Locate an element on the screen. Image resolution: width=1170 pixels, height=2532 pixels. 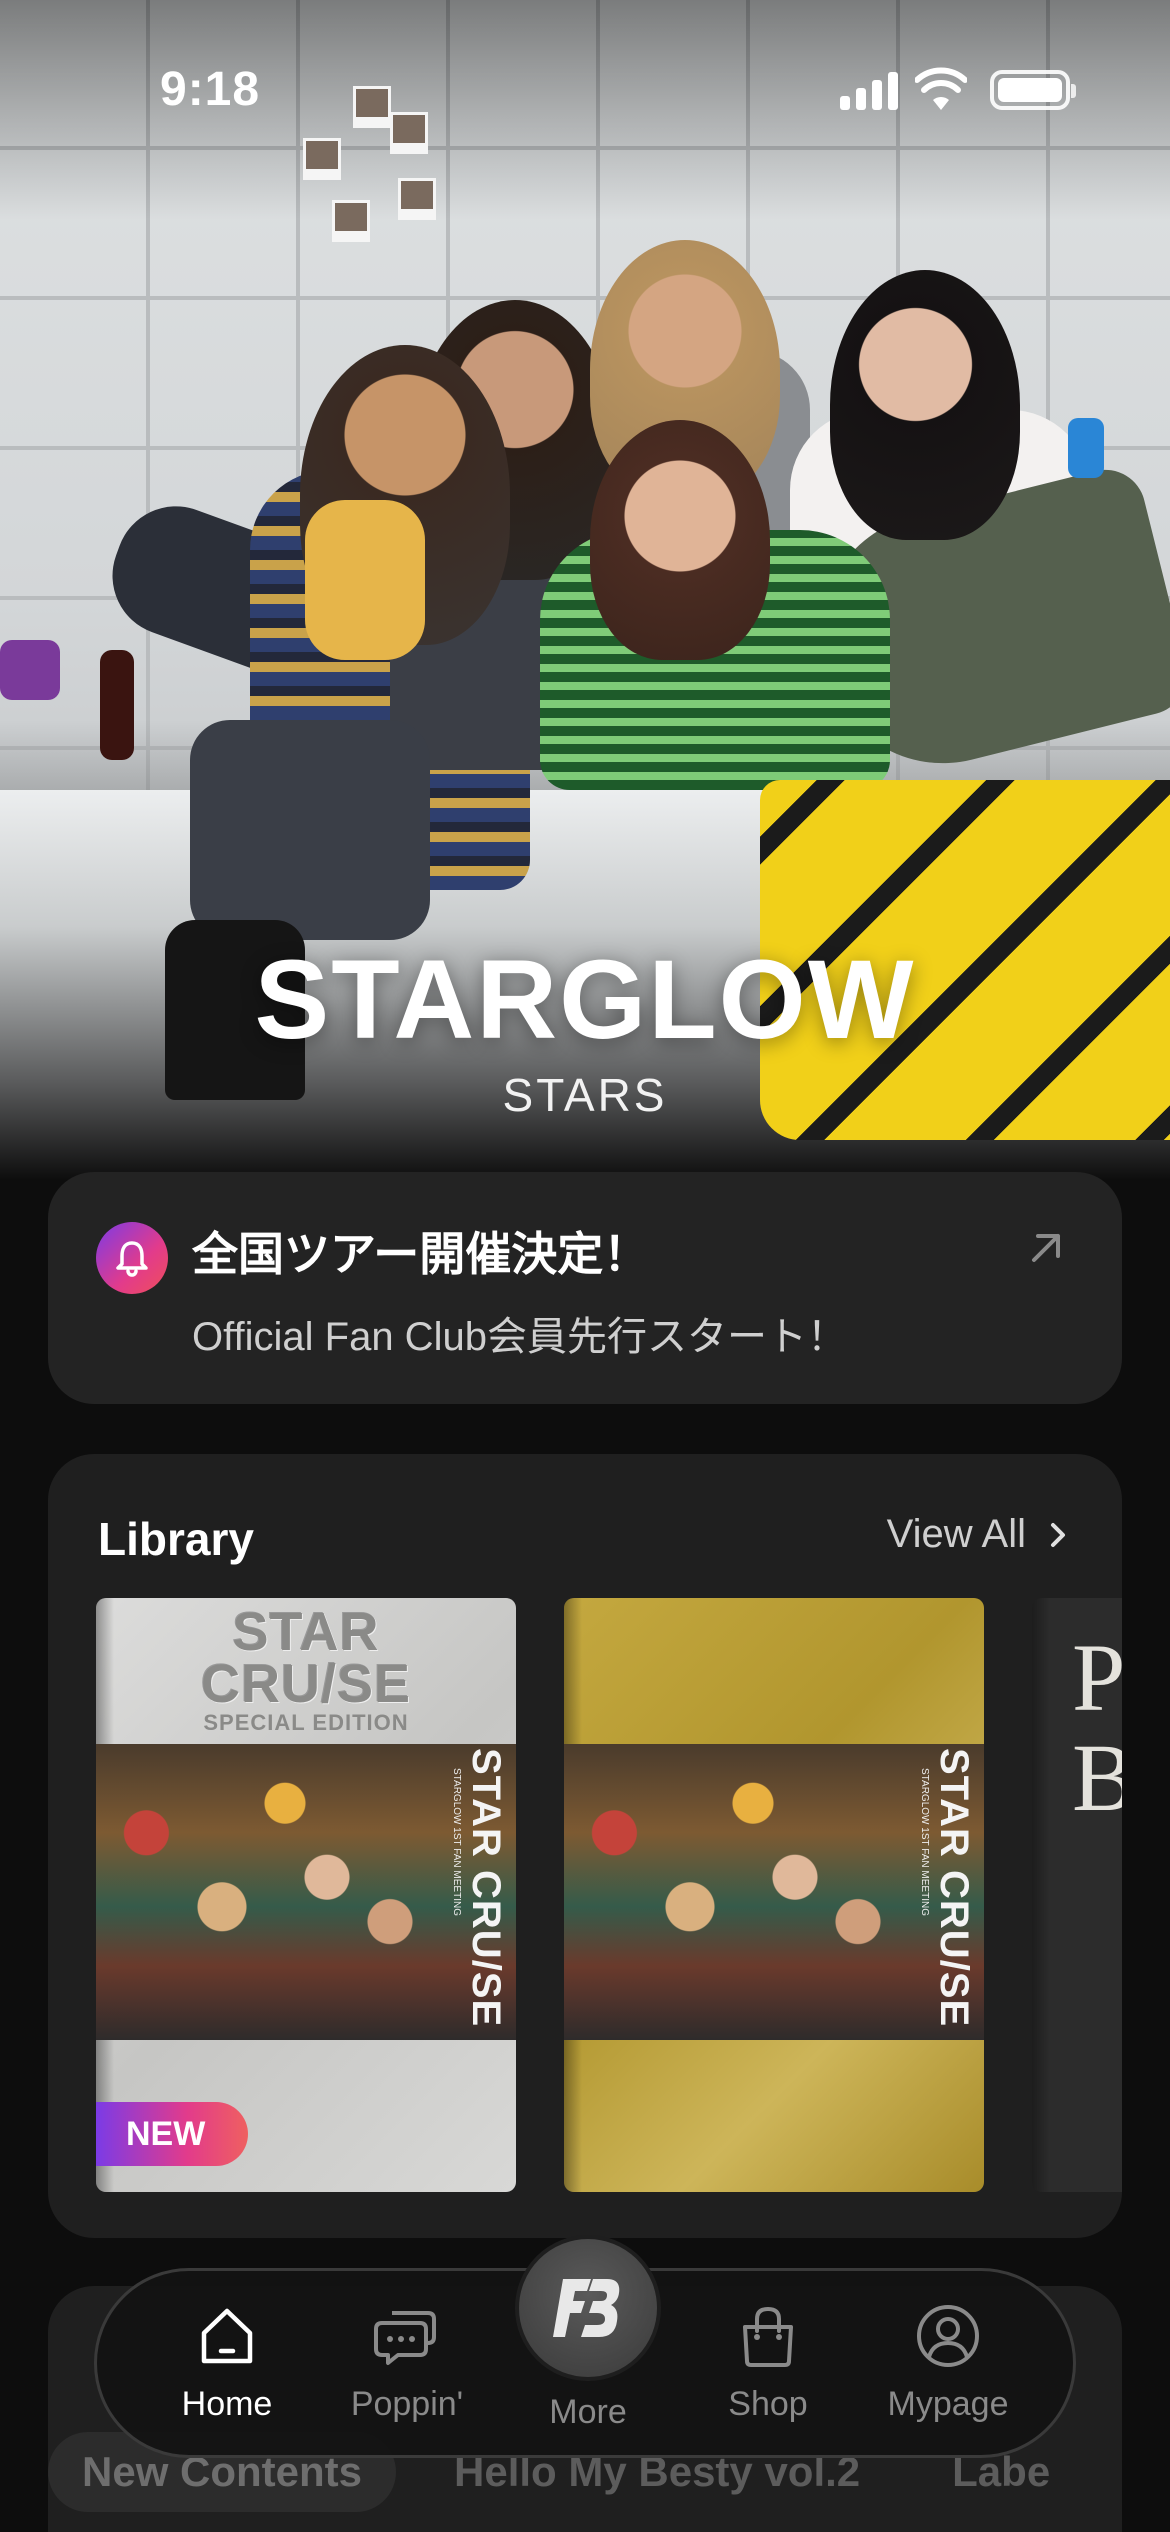
fb-logo-icon is located at coordinates (586, 2308).